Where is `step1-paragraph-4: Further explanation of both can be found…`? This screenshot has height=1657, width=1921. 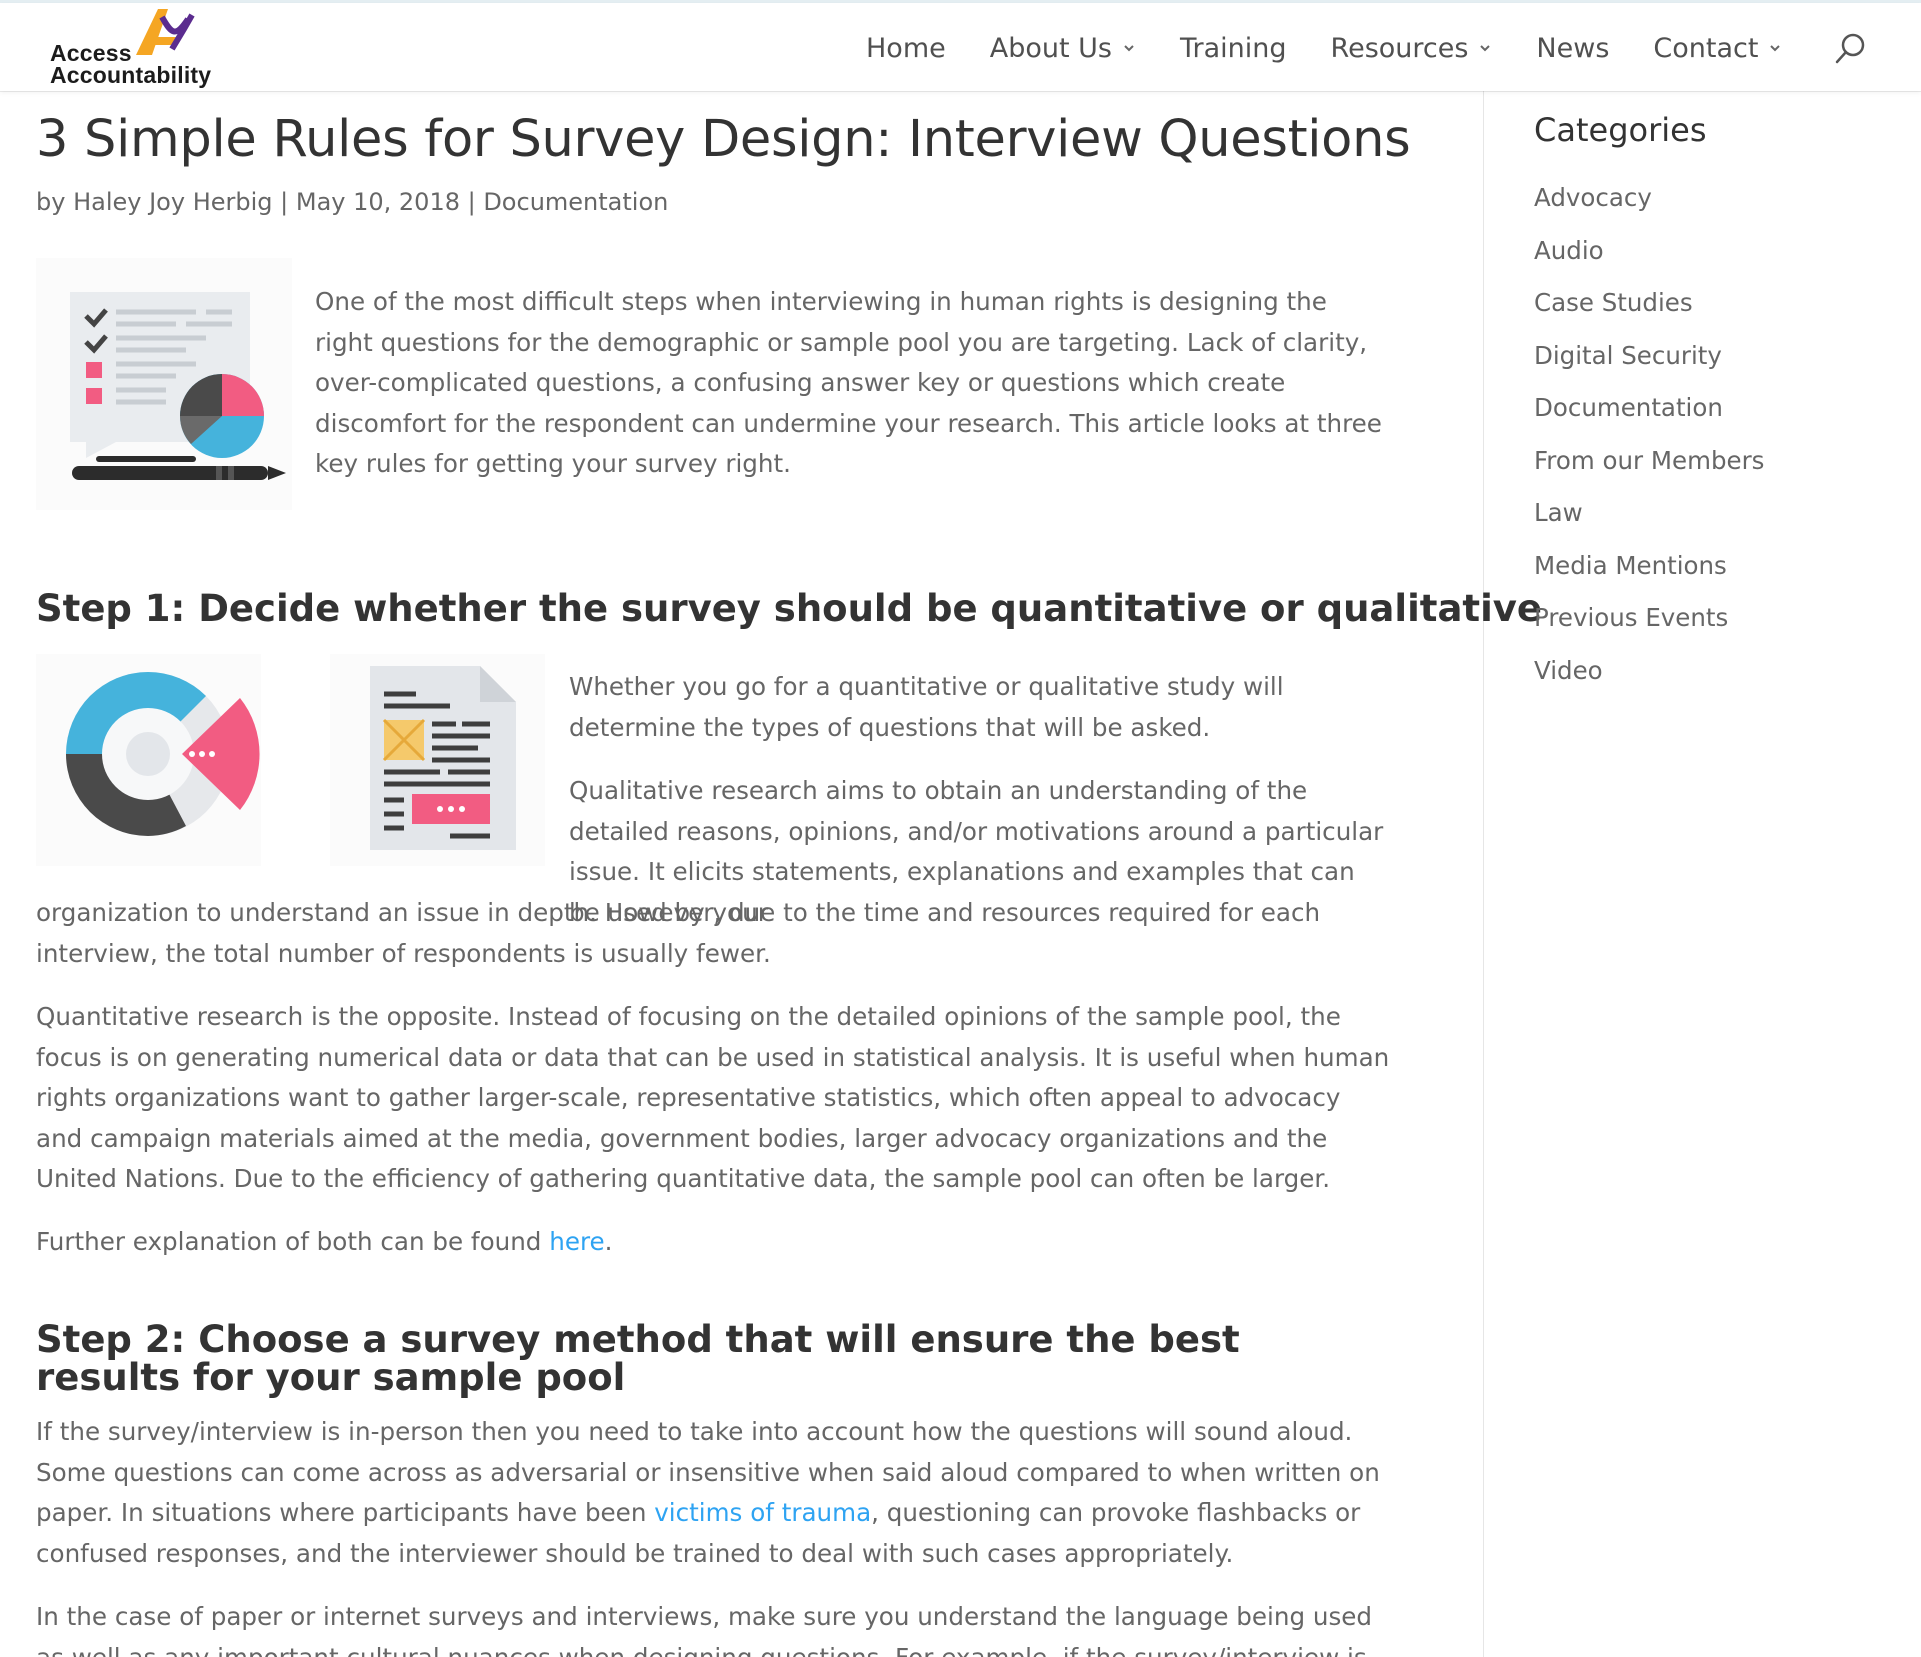 step1-paragraph-4: Further explanation of both can be found… is located at coordinates (713, 1242).